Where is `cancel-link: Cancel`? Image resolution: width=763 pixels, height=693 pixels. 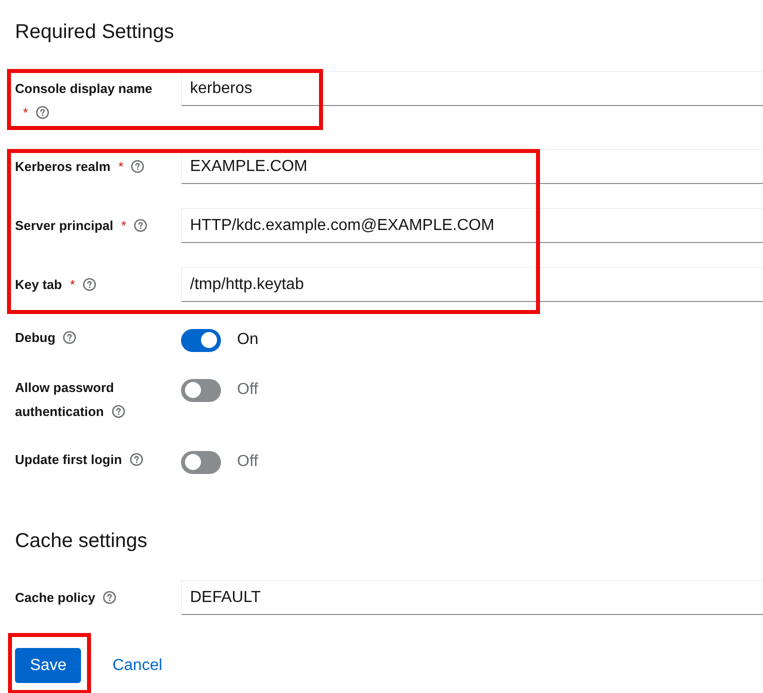
cancel-link: Cancel is located at coordinates (137, 665).